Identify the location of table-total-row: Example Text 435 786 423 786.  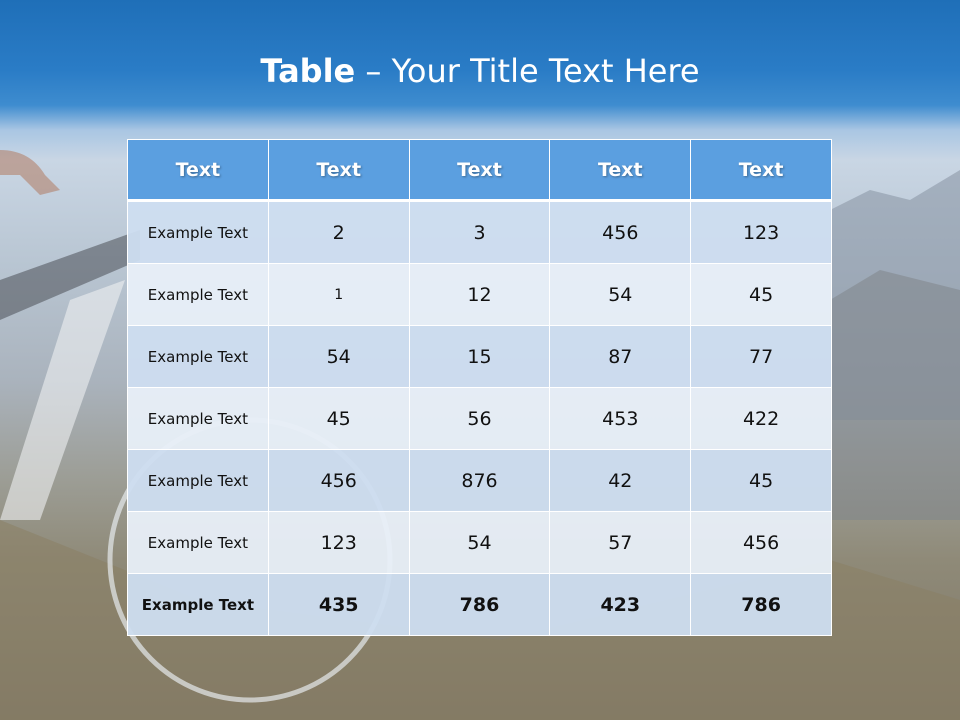
(479, 604).